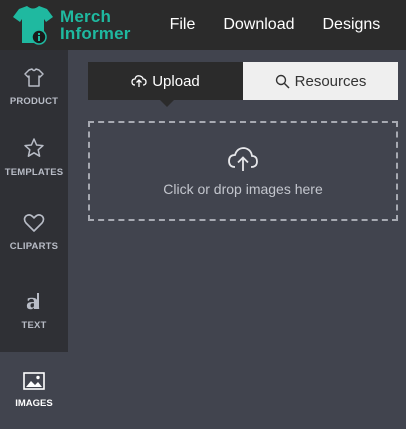  What do you see at coordinates (34, 246) in the screenshot?
I see `sidebar-item-label: CLIPARTS` at bounding box center [34, 246].